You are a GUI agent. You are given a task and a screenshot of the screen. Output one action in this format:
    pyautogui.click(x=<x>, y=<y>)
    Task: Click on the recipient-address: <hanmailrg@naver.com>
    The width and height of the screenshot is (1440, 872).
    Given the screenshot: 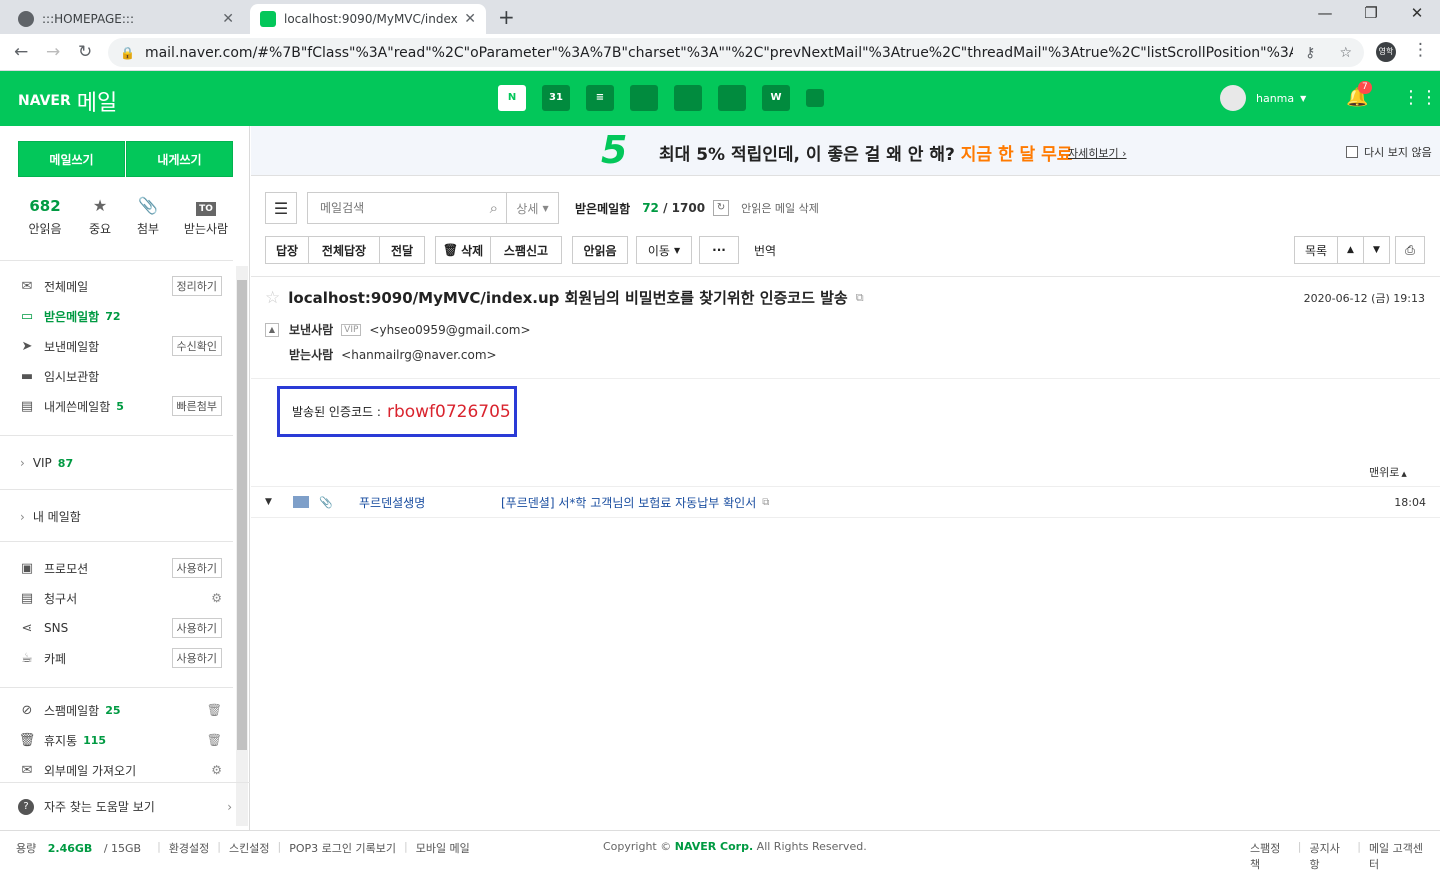 What is the action you would take?
    pyautogui.click(x=418, y=355)
    